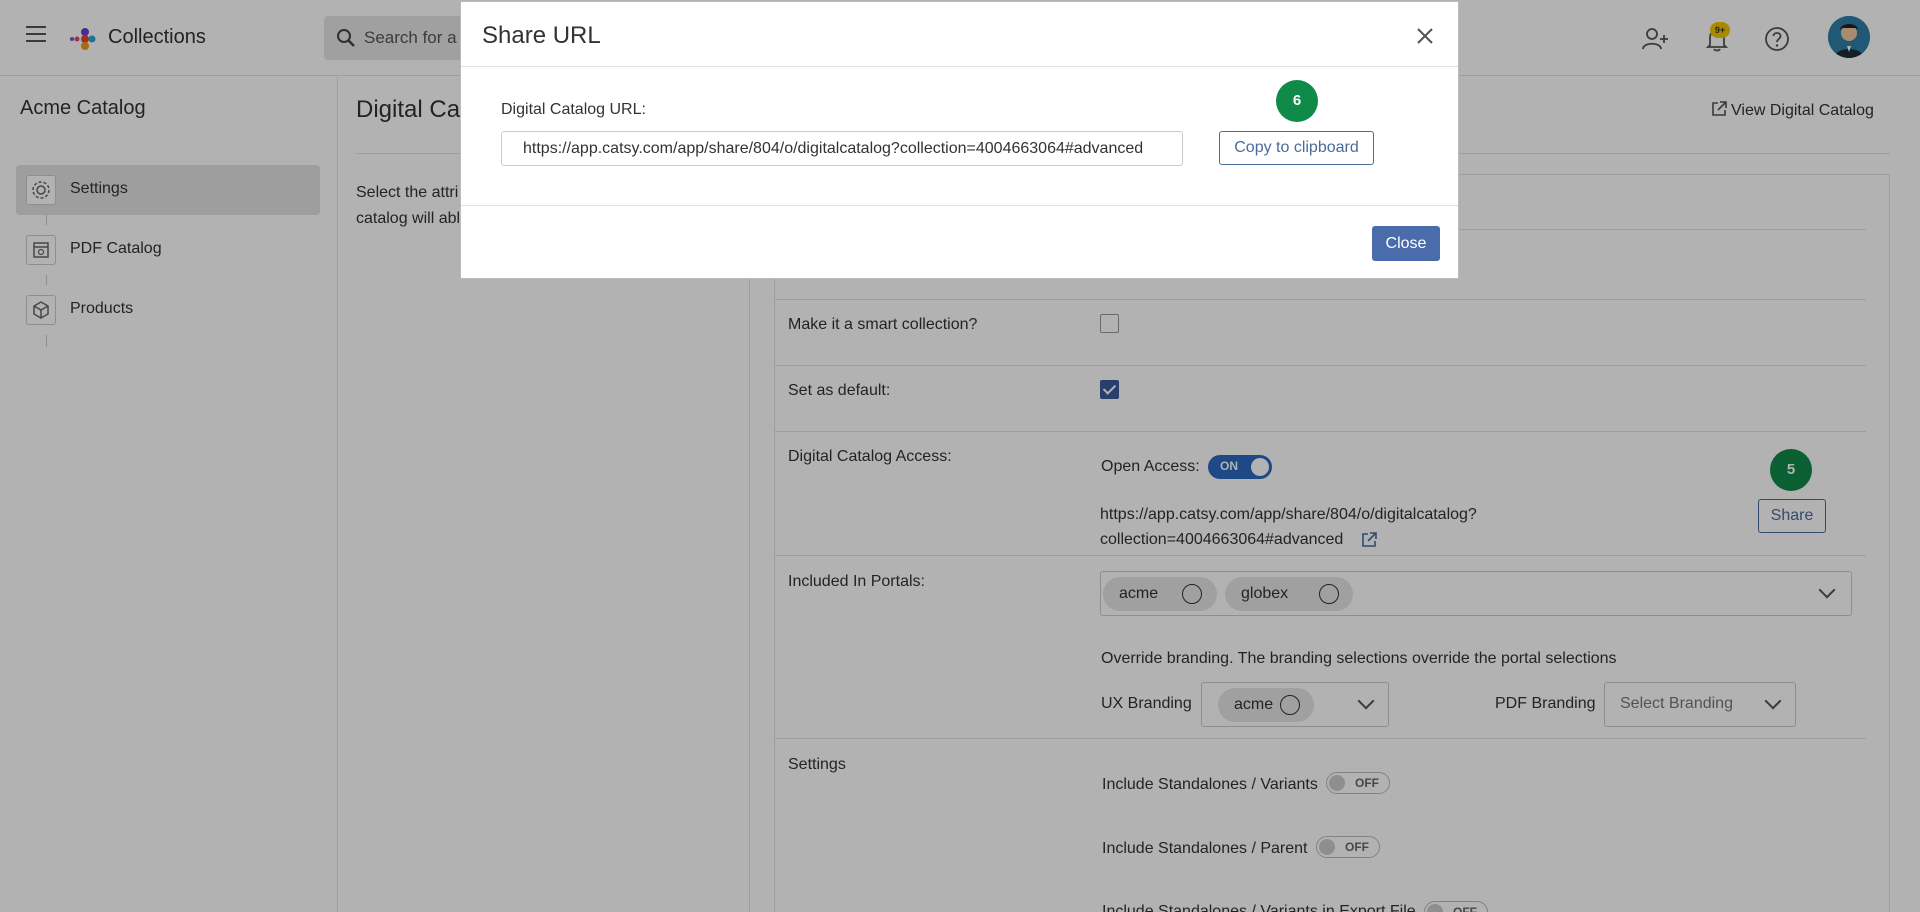 The image size is (1920, 912). I want to click on catalog-url-input, so click(842, 148).